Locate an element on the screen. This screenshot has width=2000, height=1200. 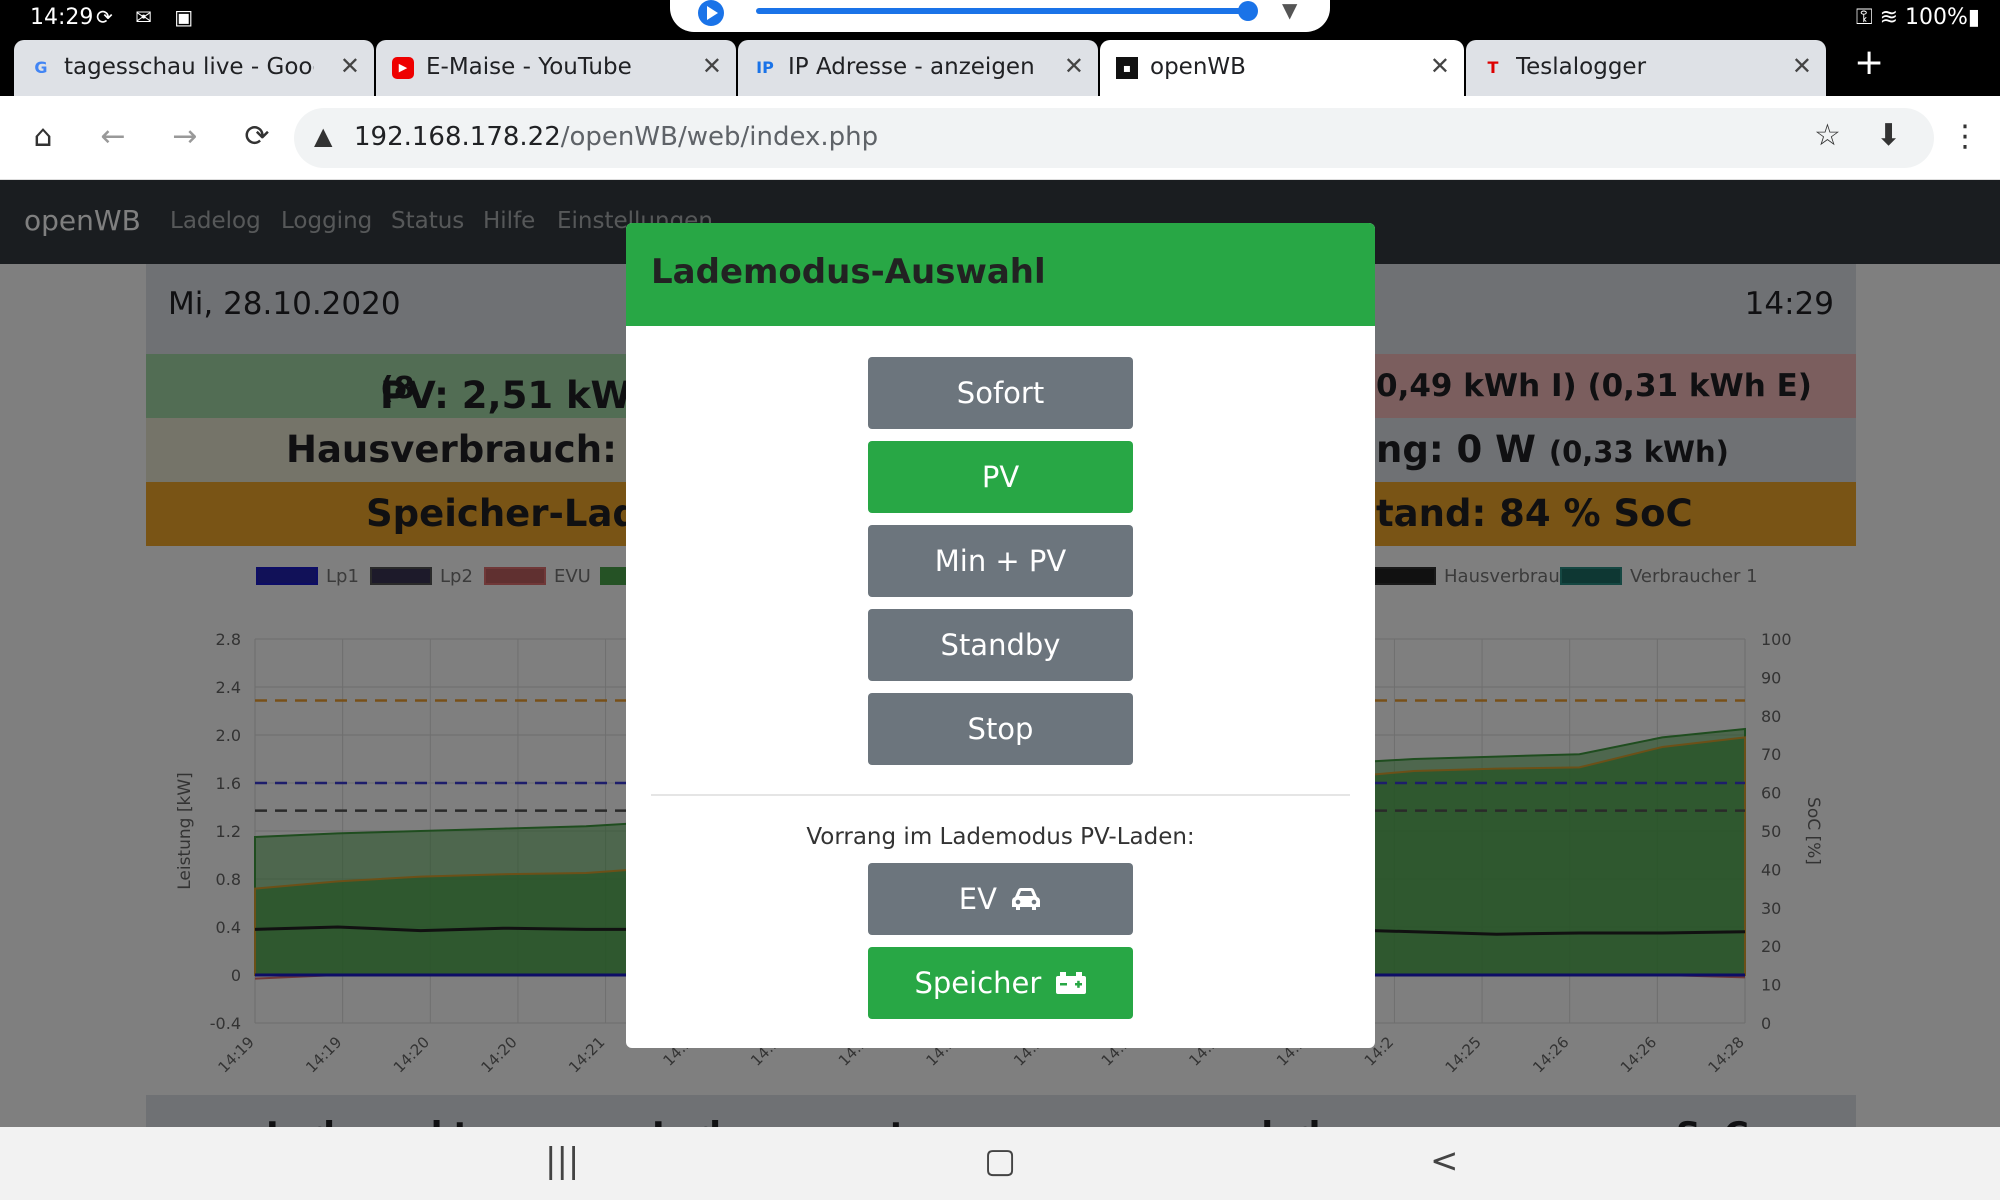
mode-stop-button: Stop is located at coordinates (1000, 729).